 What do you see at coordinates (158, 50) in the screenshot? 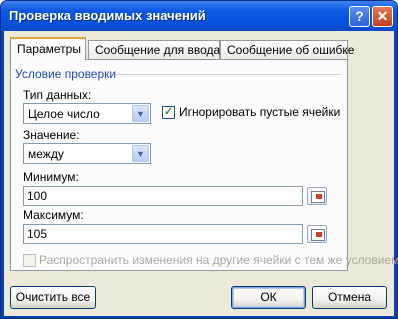
I see `tab-input-message-label: Сообщение для ввода` at bounding box center [158, 50].